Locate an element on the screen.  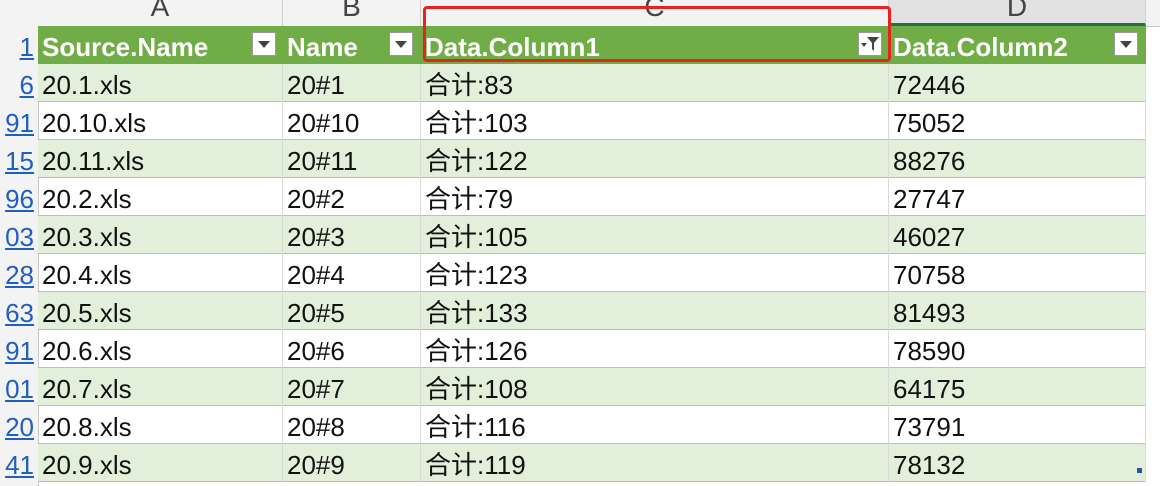
table-cell: 合计:83 is located at coordinates (655, 83).